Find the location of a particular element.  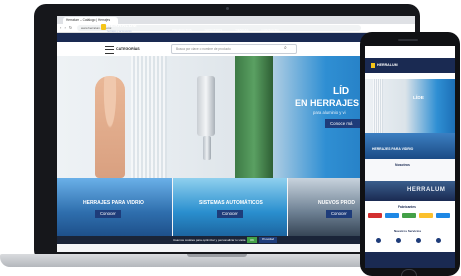

hero-person-image is located at coordinates (110, 127).